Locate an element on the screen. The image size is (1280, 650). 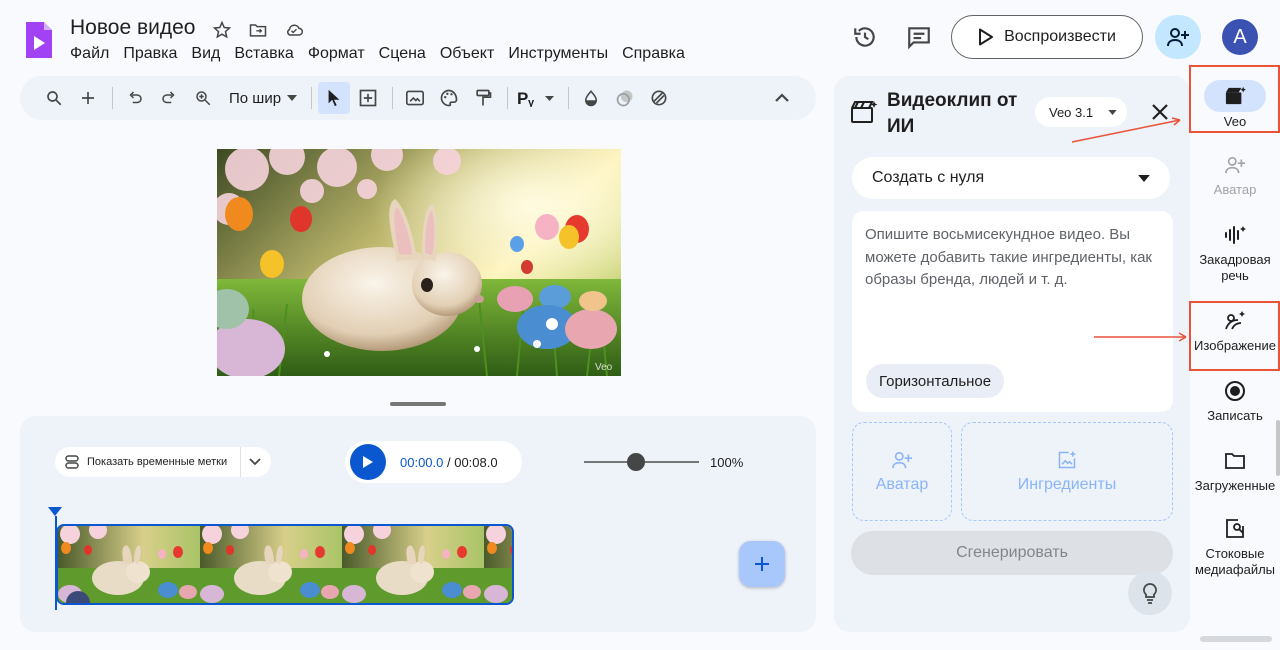
rail-item-avatar: Аватар is located at coordinates (1234, 175).